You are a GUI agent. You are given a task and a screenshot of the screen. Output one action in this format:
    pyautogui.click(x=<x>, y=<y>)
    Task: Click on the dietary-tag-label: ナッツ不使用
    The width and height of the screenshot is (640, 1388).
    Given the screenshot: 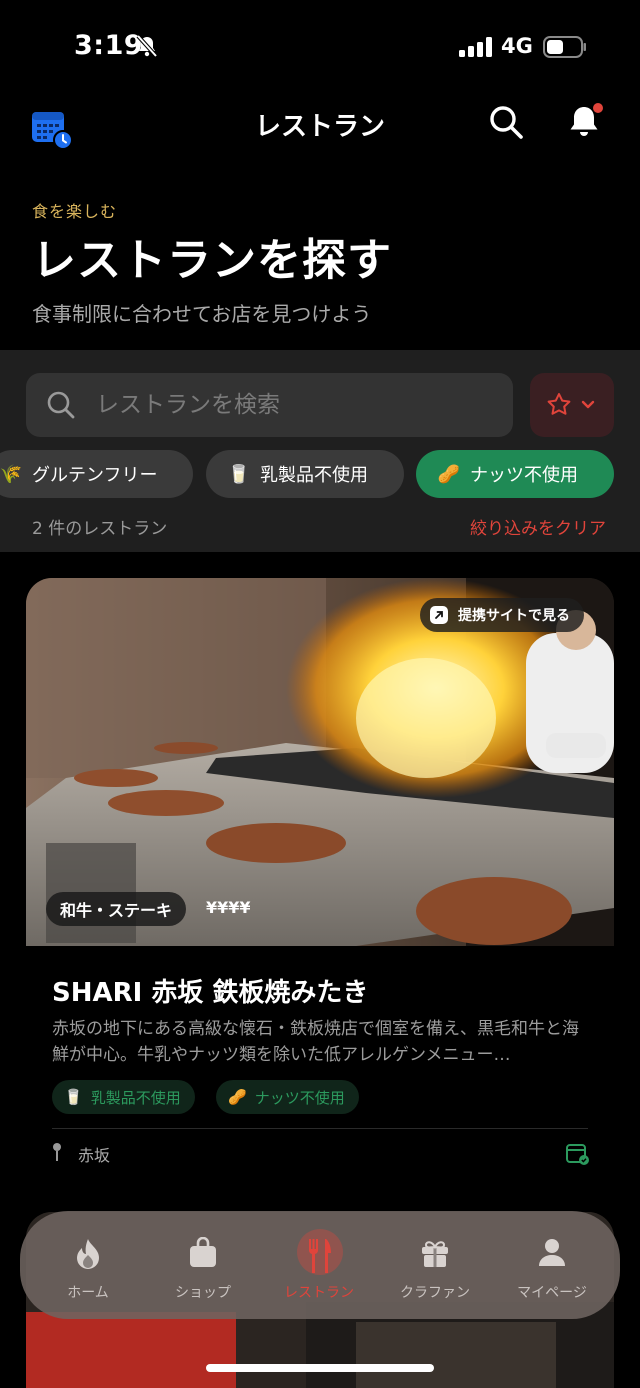 What is the action you would take?
    pyautogui.click(x=299, y=1097)
    